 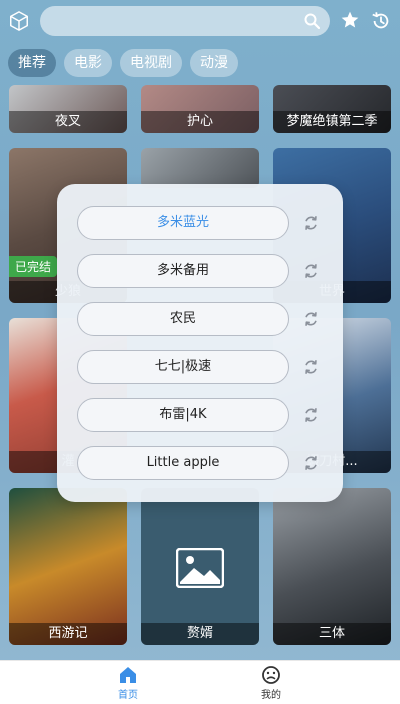 I want to click on media-card: 西游记, so click(x=68, y=566).